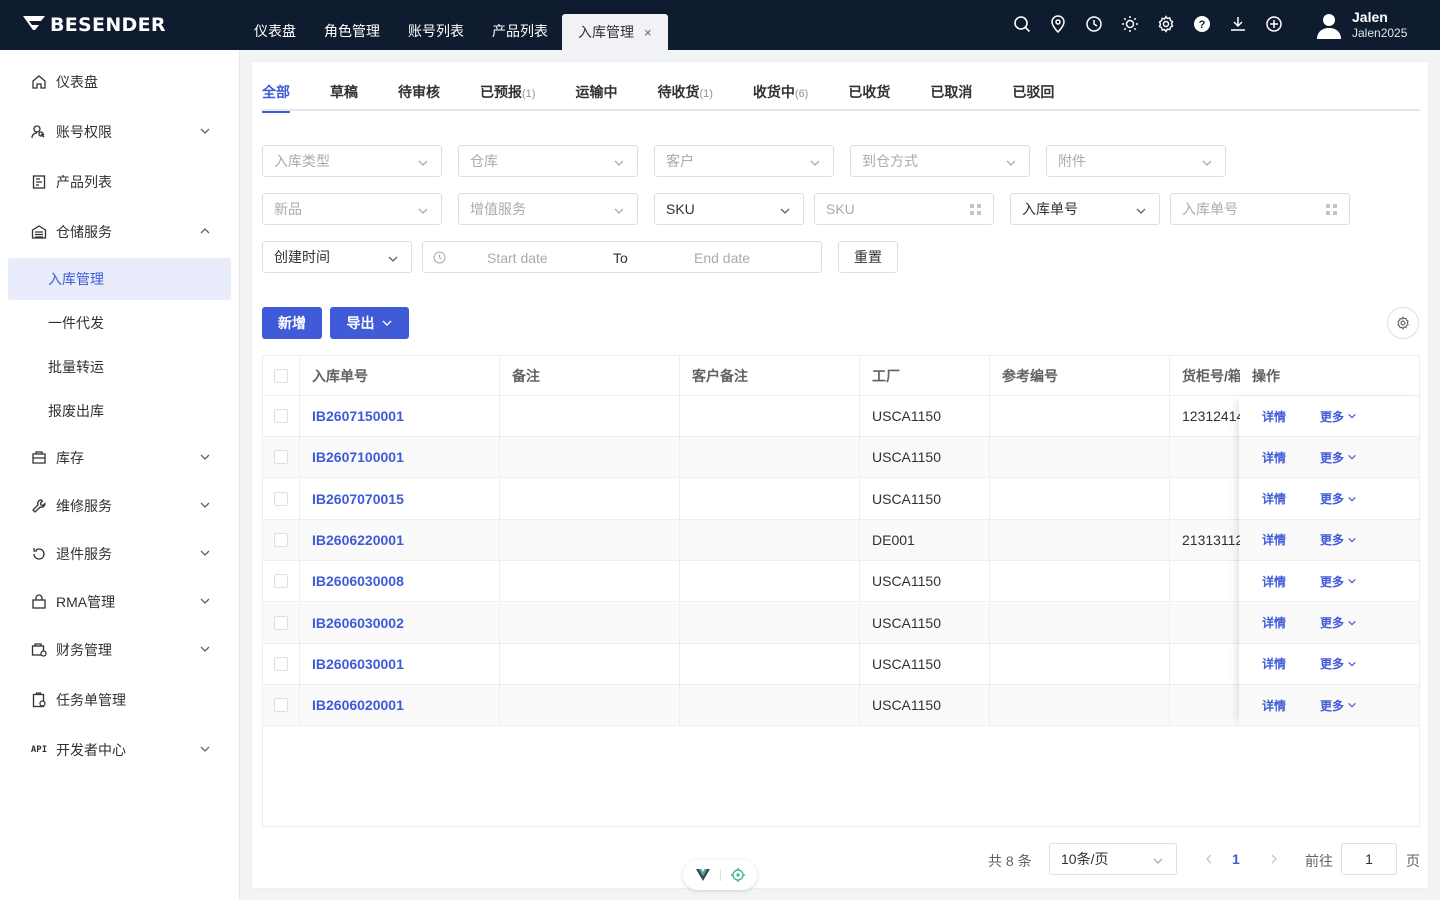 The width and height of the screenshot is (1440, 900). What do you see at coordinates (281, 375) in the screenshot?
I see `select-all-checkbox` at bounding box center [281, 375].